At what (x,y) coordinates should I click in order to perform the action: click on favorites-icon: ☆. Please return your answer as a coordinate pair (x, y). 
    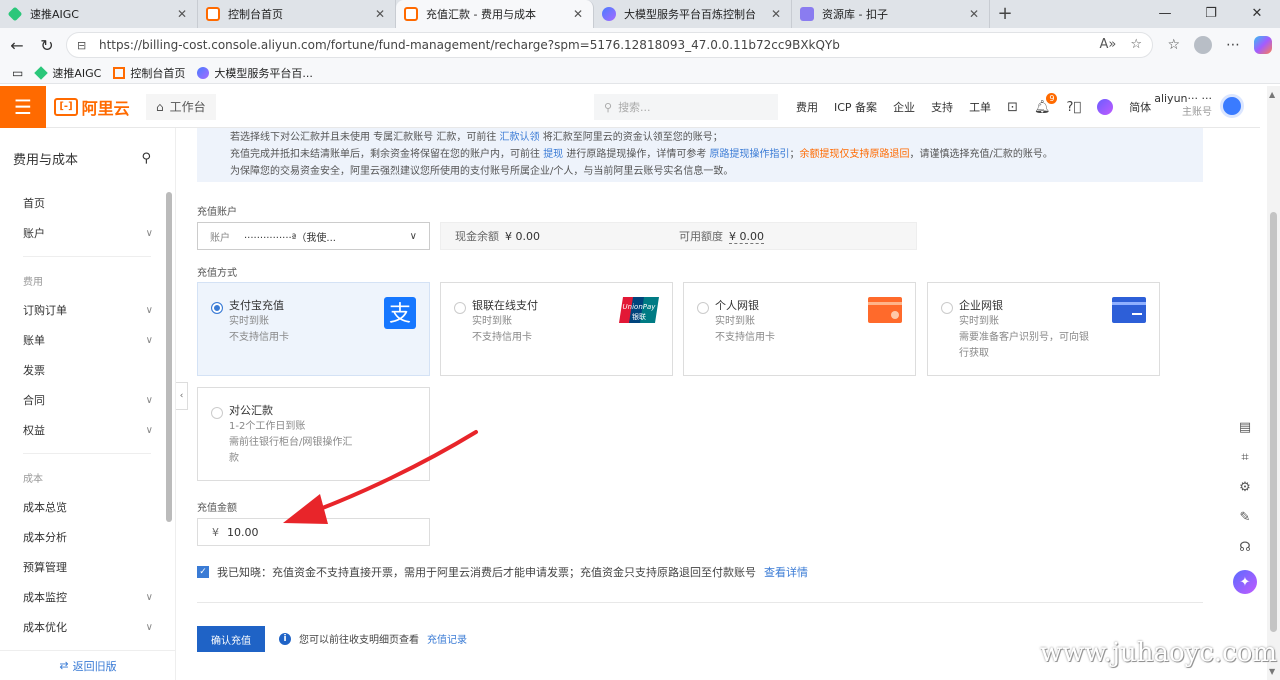
    Looking at the image, I should click on (1173, 45).